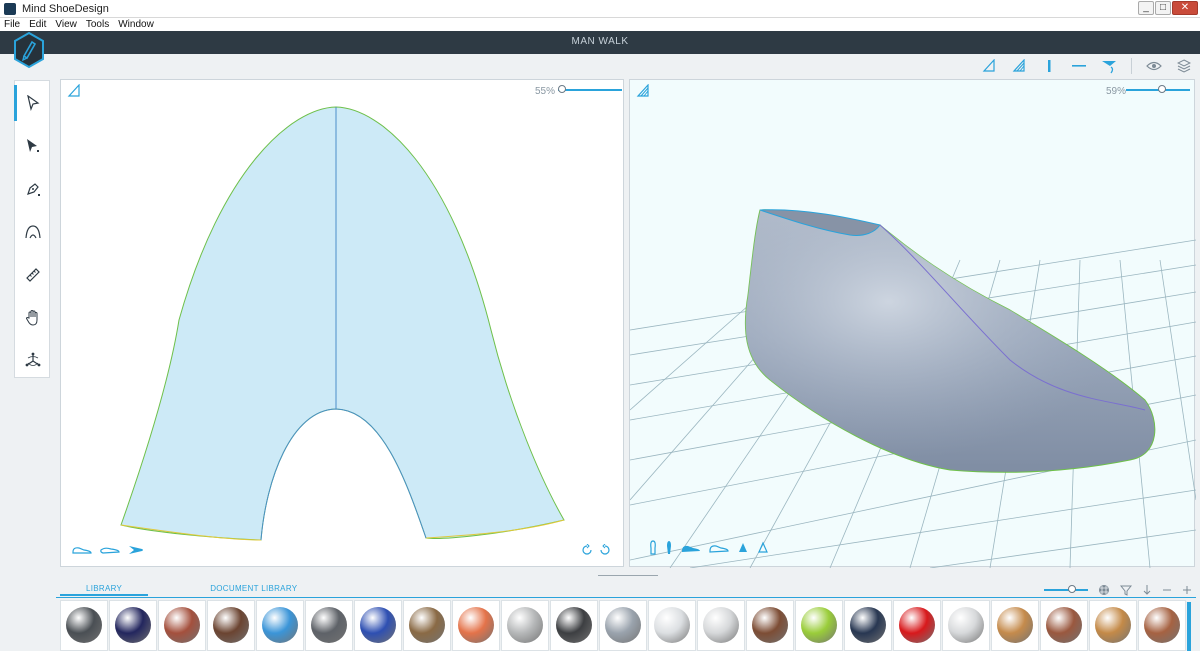  What do you see at coordinates (37, 24) in the screenshot?
I see `menu-edit: Edit` at bounding box center [37, 24].